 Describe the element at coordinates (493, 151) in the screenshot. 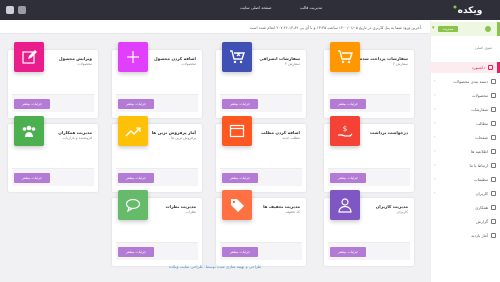

I see `bell-icon` at that location.